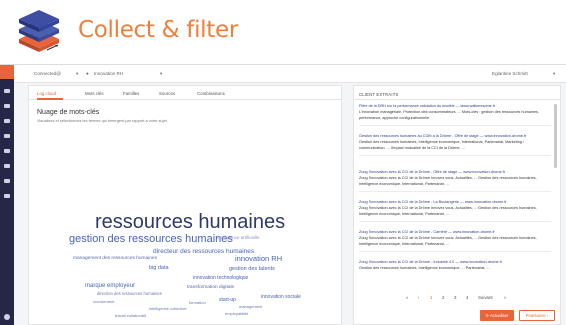 This screenshot has height=325, width=566. What do you see at coordinates (68, 112) in the screenshot?
I see `cloud-title: Nuage de mots-clés` at bounding box center [68, 112].